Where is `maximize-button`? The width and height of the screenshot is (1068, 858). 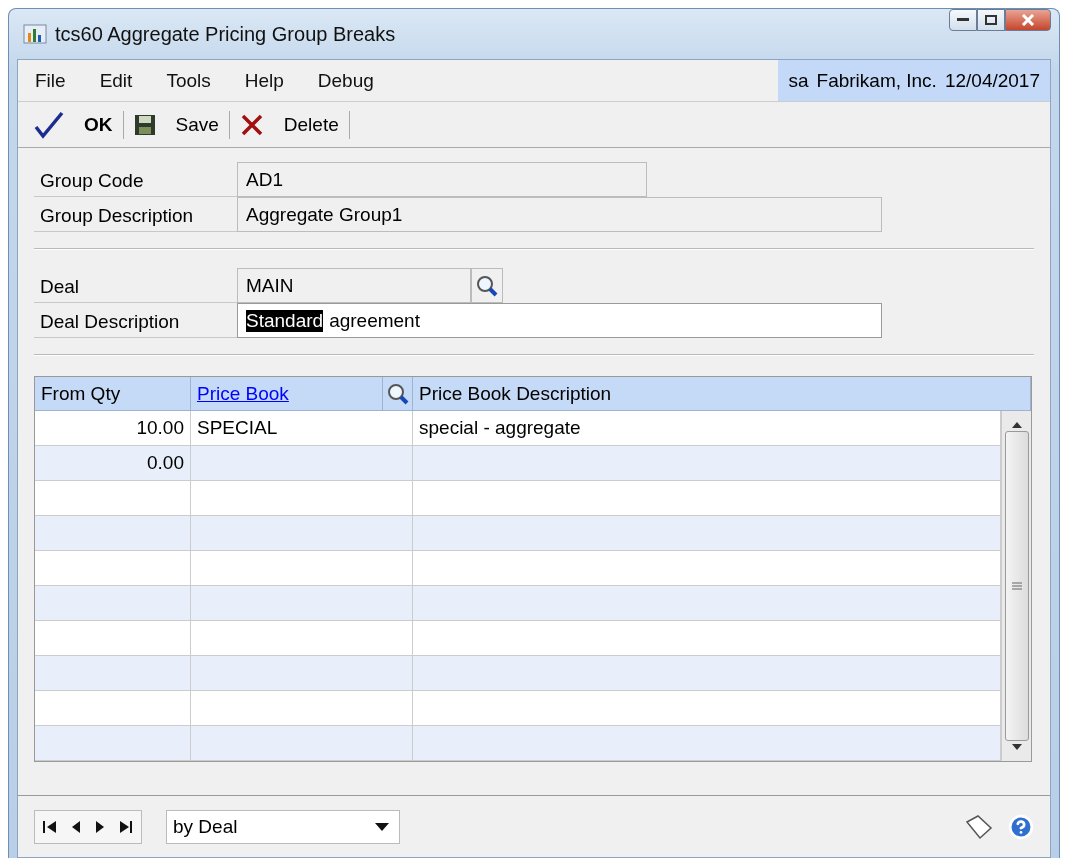
maximize-button is located at coordinates (991, 20).